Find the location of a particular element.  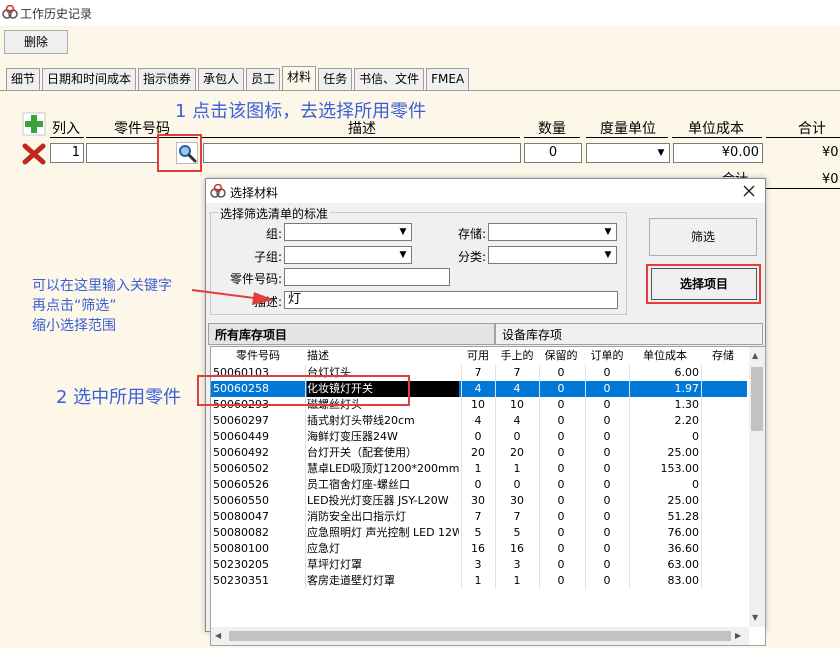

cell-avail: 16 is located at coordinates (478, 548).